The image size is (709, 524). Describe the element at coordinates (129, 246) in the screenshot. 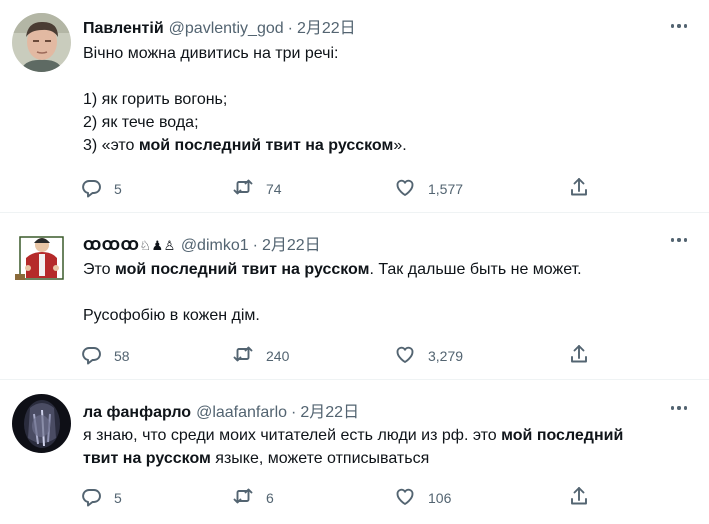

I see `display-name: ꝎꝎꝎ♘♟♙` at that location.